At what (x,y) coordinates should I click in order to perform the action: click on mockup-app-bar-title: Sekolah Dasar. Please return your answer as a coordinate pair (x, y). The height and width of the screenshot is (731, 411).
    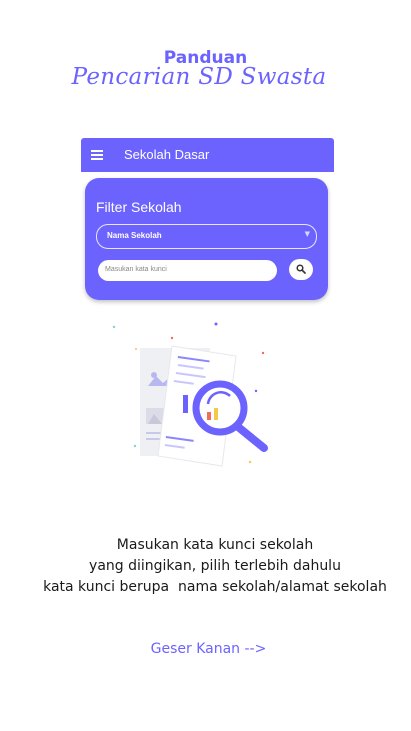
    Looking at the image, I should click on (167, 154).